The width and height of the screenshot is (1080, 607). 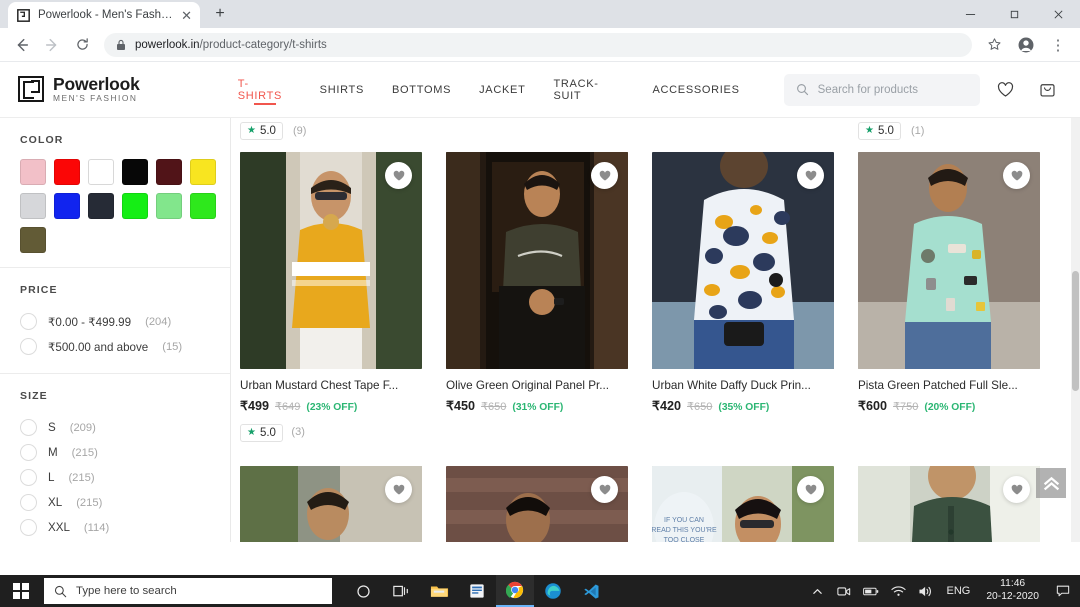 What do you see at coordinates (115, 477) in the screenshot?
I see `size-option-l: L (215)` at bounding box center [115, 477].